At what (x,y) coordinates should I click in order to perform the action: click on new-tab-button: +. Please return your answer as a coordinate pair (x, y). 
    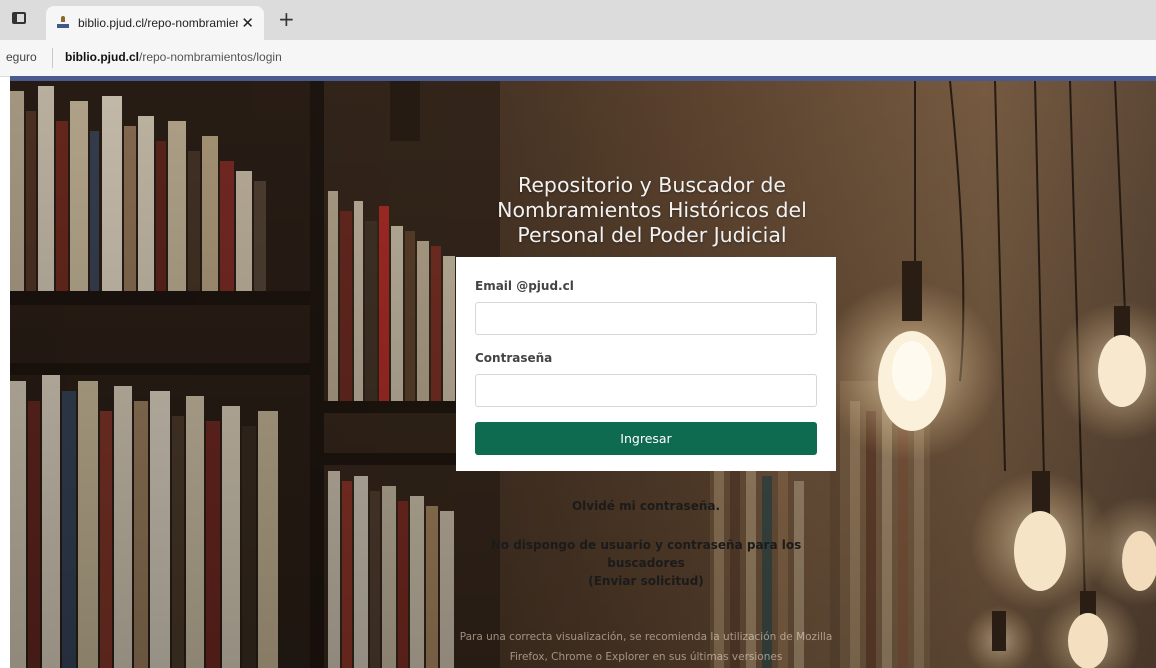
    Looking at the image, I should click on (286, 19).